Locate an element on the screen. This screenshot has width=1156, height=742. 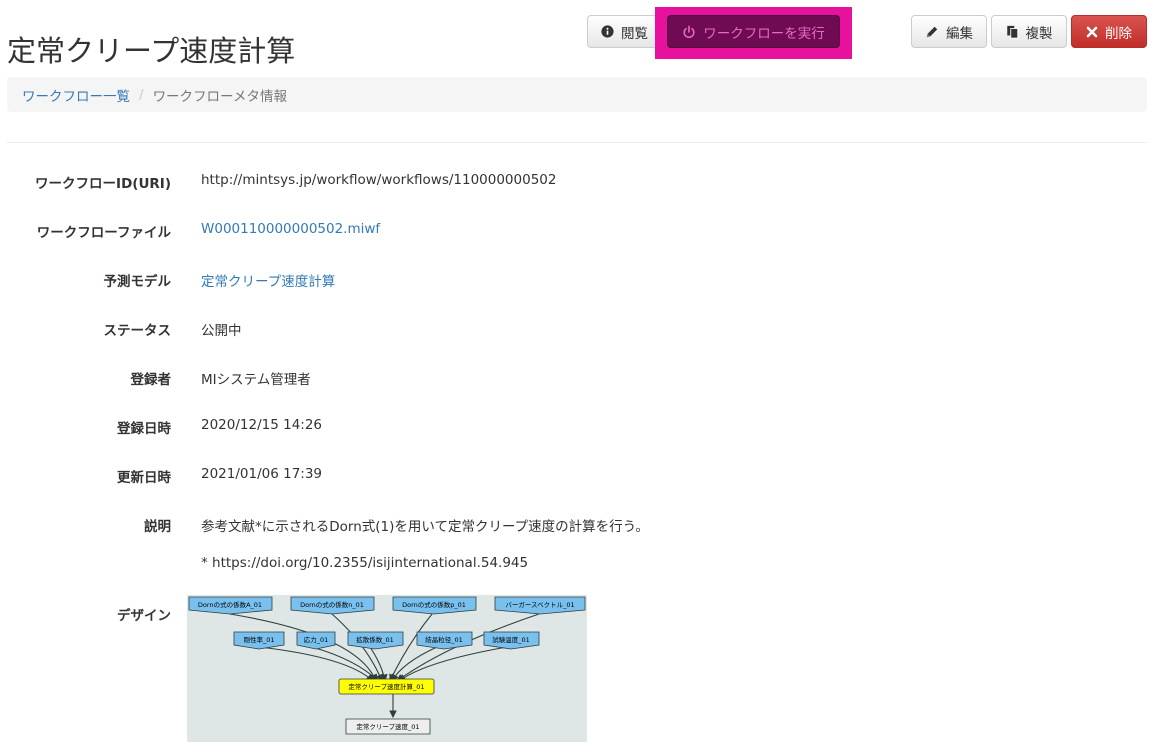
input-node-label: Dornの式の係数A_01 is located at coordinates (230, 604).